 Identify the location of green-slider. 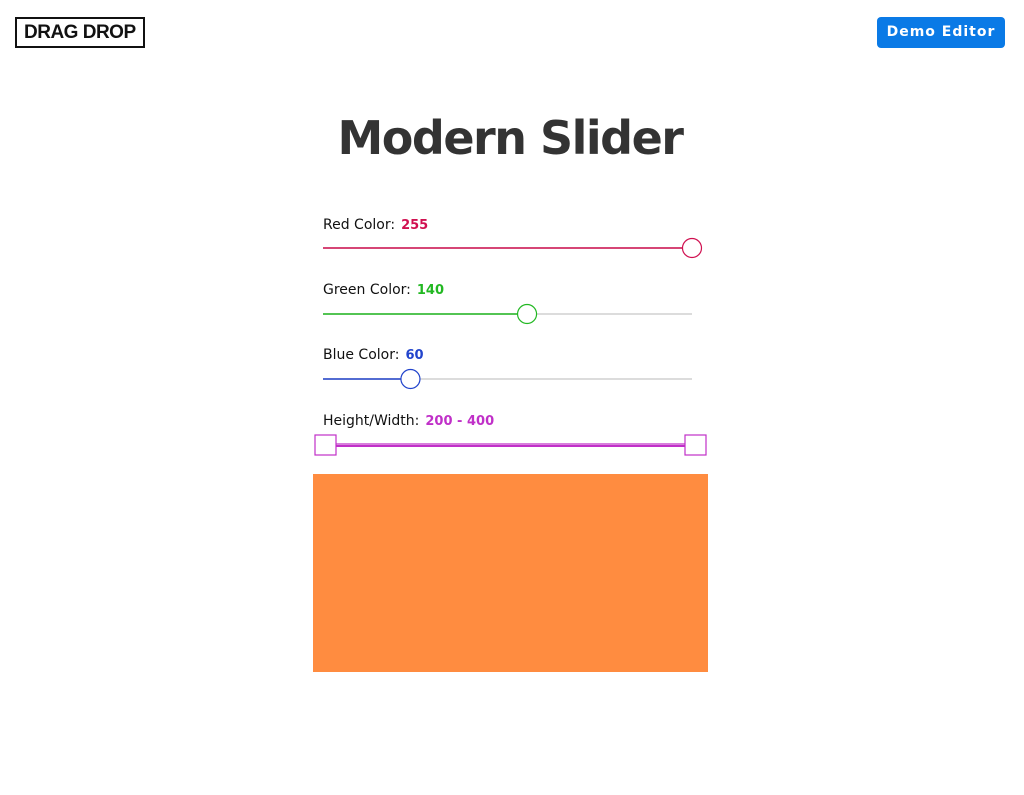
(507, 314).